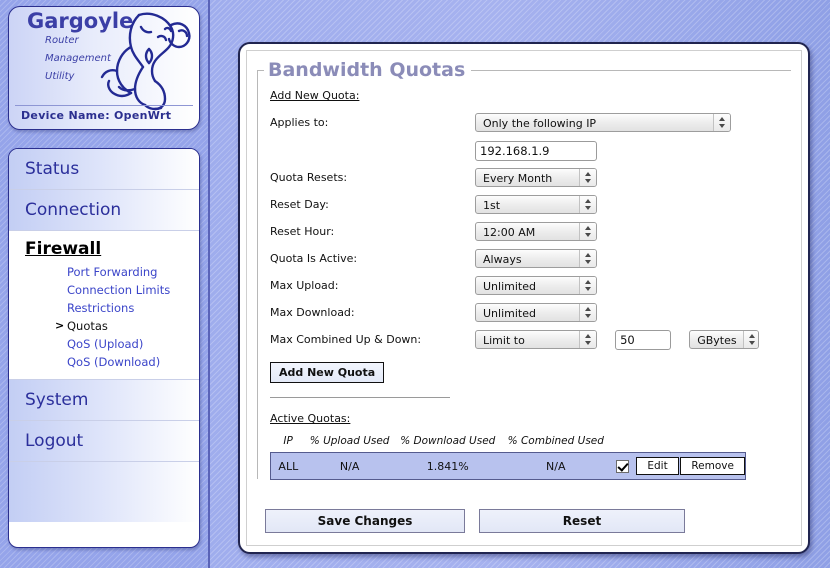  What do you see at coordinates (310, 418) in the screenshot?
I see `active-quotas-heading: Active Quotas:` at bounding box center [310, 418].